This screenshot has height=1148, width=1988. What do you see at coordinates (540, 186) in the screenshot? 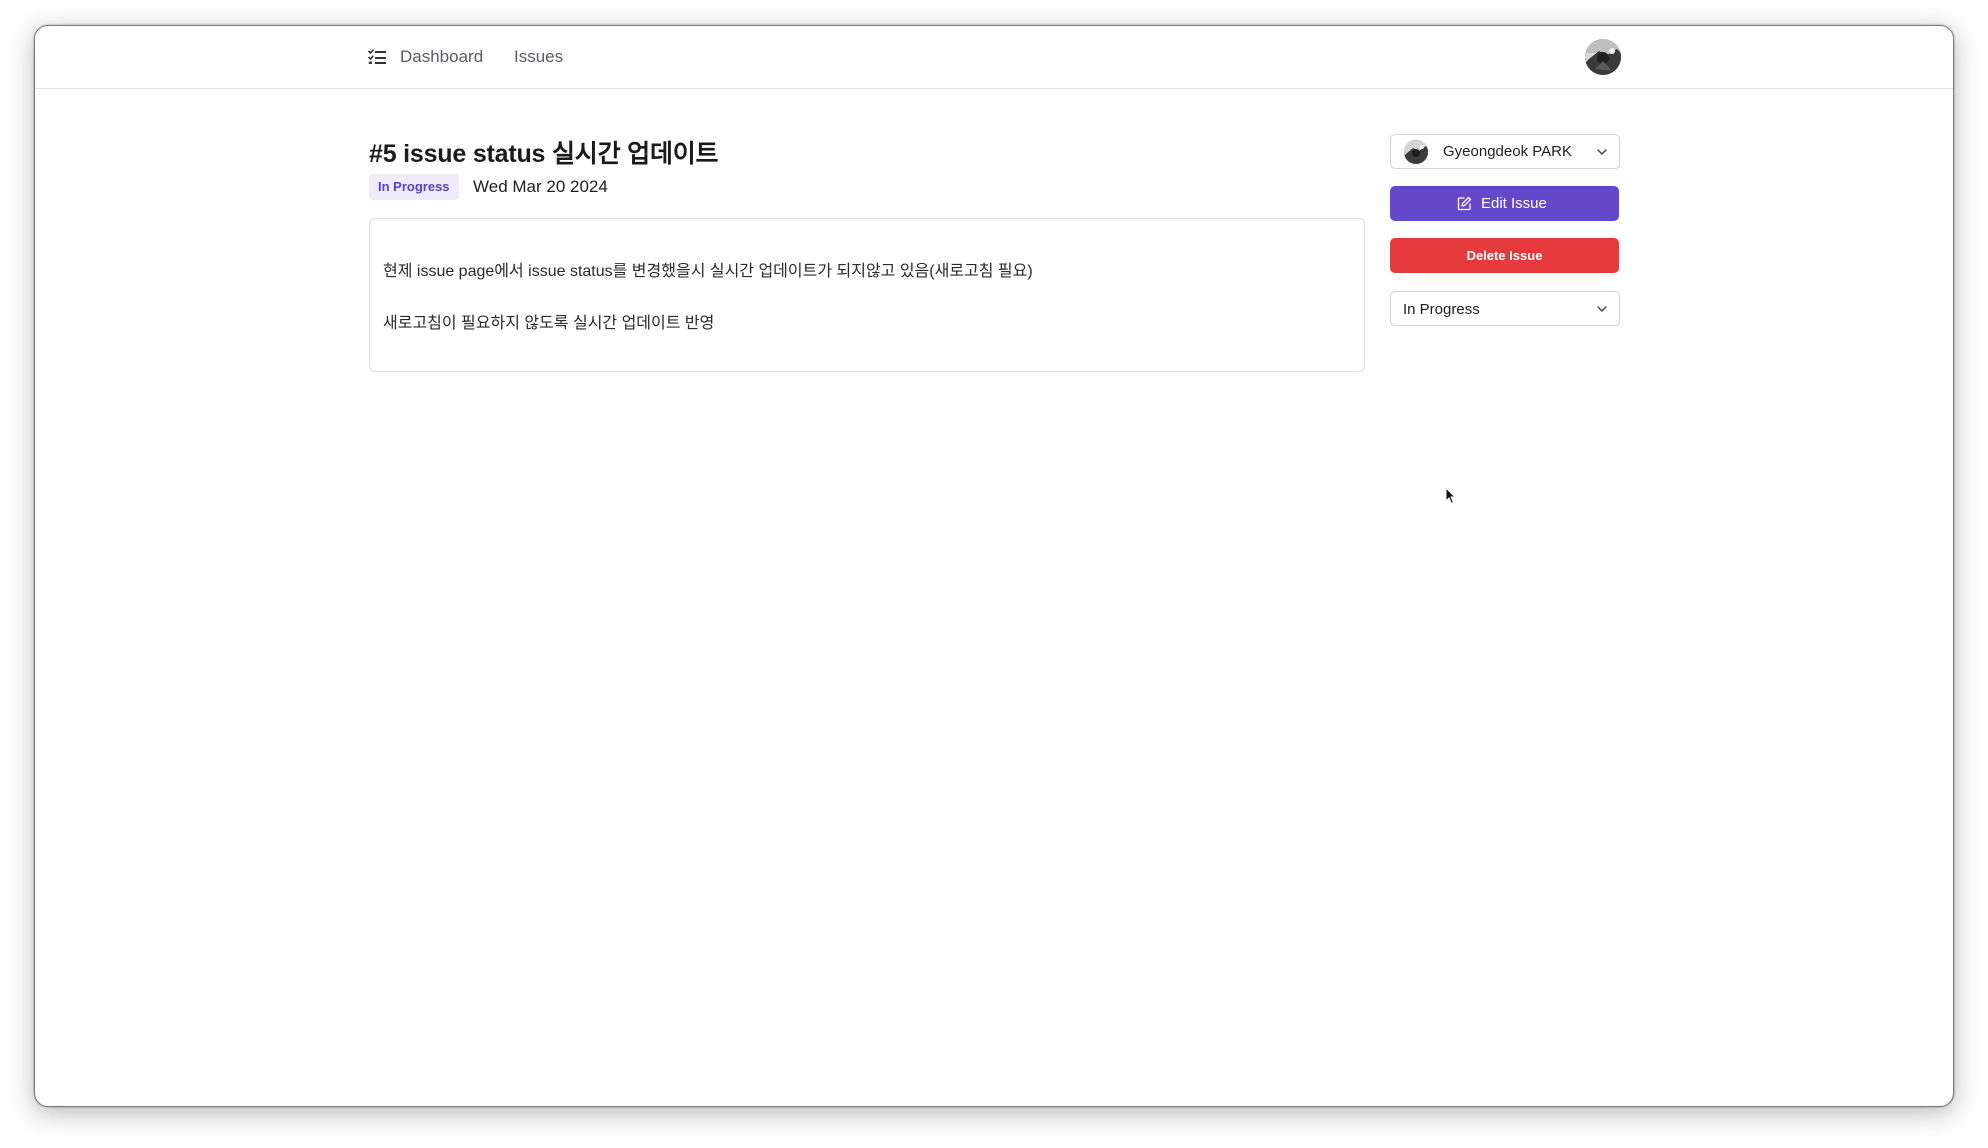
I see `issue-date: Wed Mar 20 2024` at bounding box center [540, 186].